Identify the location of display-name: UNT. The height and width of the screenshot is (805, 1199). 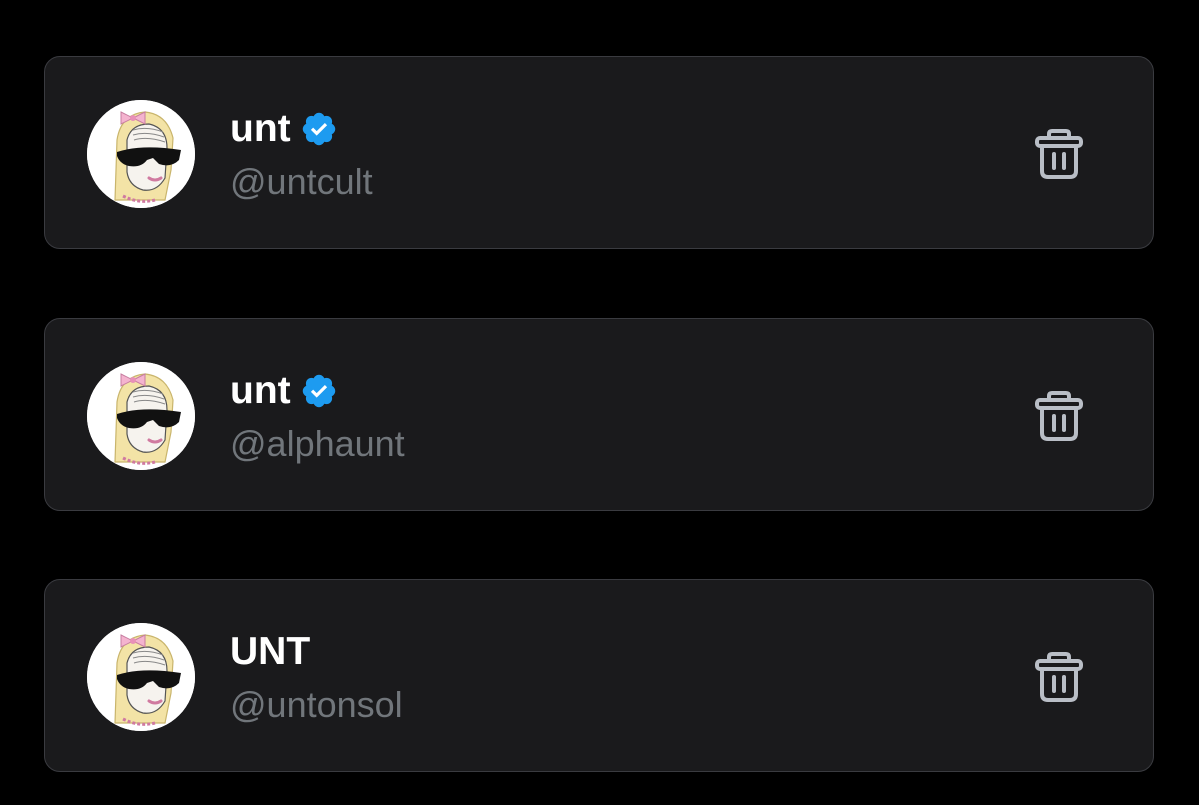
(270, 651).